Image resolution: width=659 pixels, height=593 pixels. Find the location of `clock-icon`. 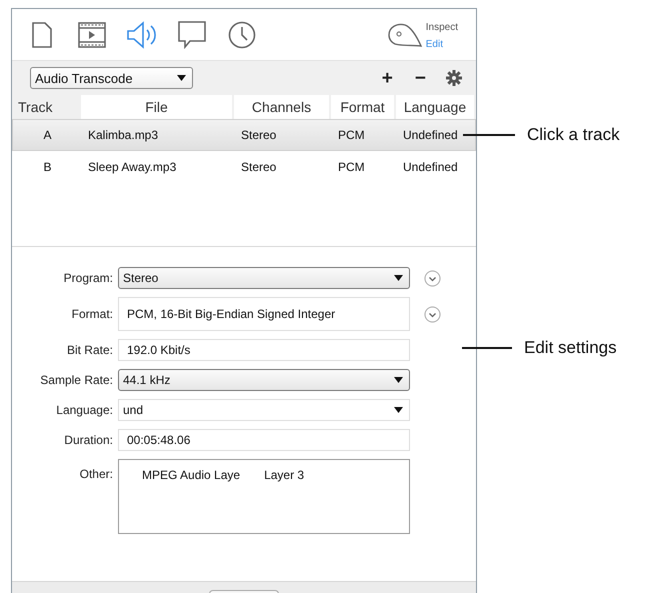

clock-icon is located at coordinates (242, 34).